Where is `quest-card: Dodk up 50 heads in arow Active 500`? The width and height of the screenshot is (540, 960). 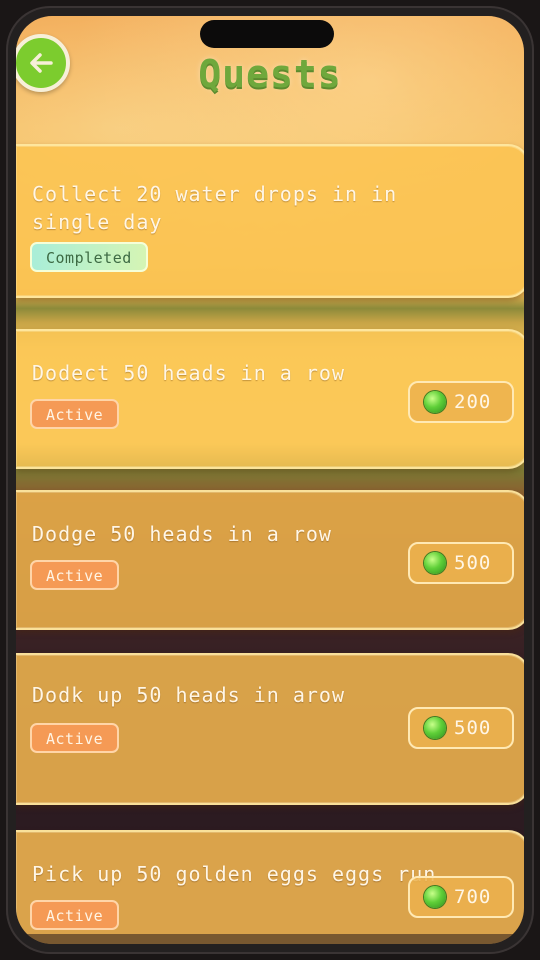
quest-card: Dodk up 50 heads in arow Active 500 is located at coordinates (270, 729).